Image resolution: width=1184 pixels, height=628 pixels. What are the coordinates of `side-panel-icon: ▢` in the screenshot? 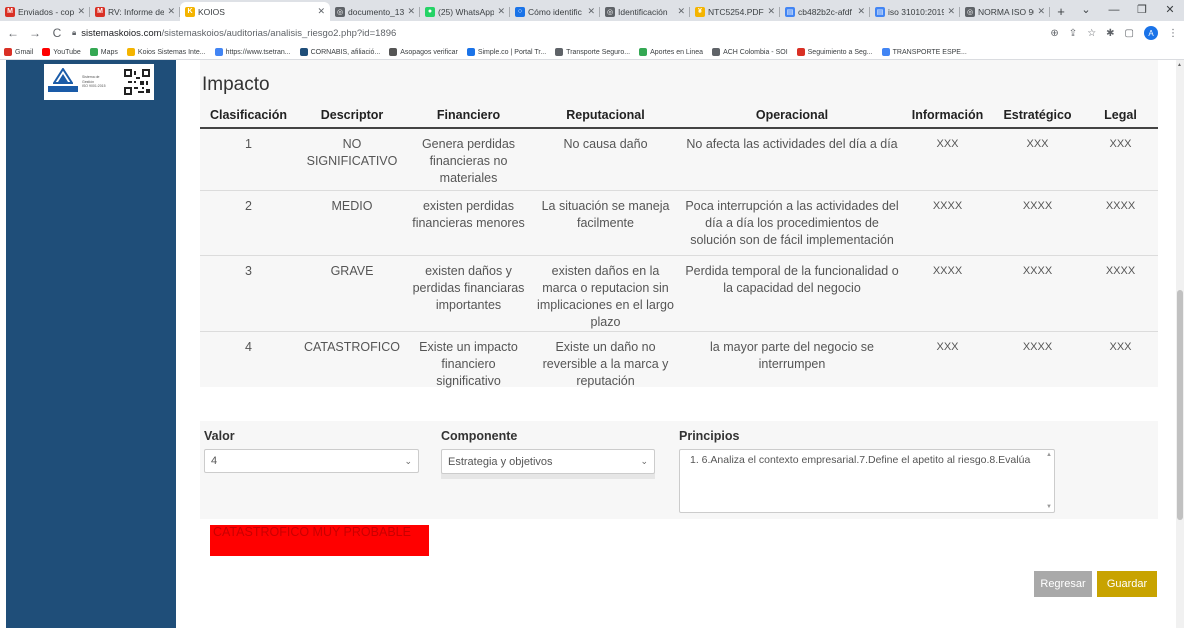 It's located at (1129, 33).